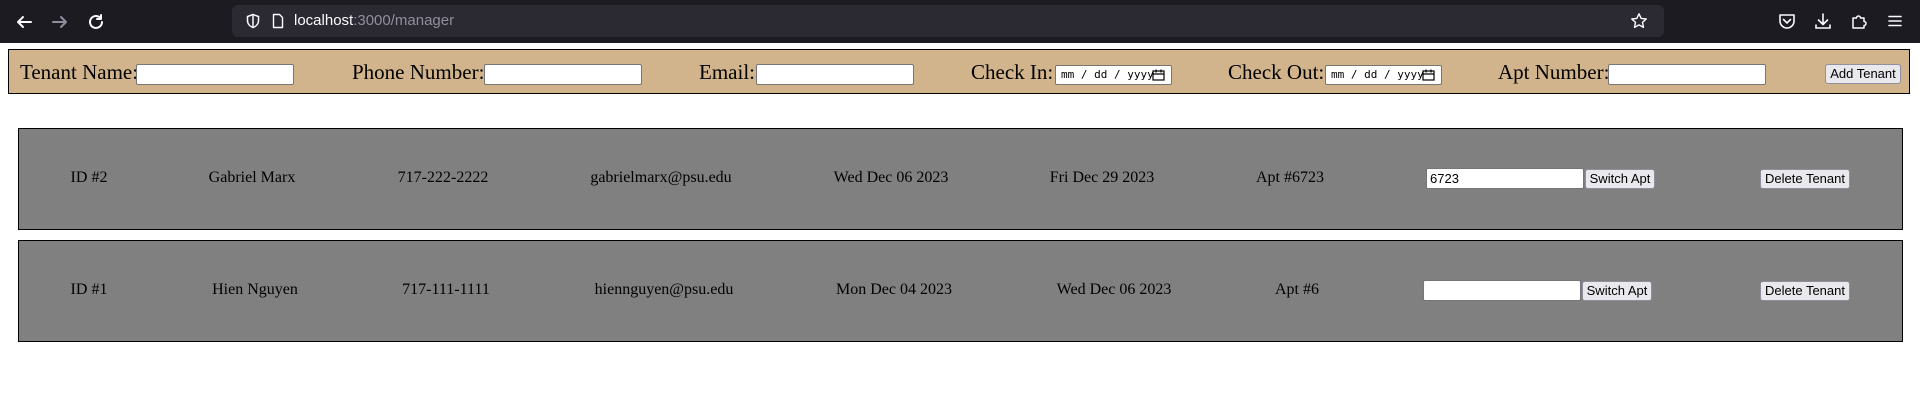  I want to click on tenant-apt: Apt #6, so click(1297, 289).